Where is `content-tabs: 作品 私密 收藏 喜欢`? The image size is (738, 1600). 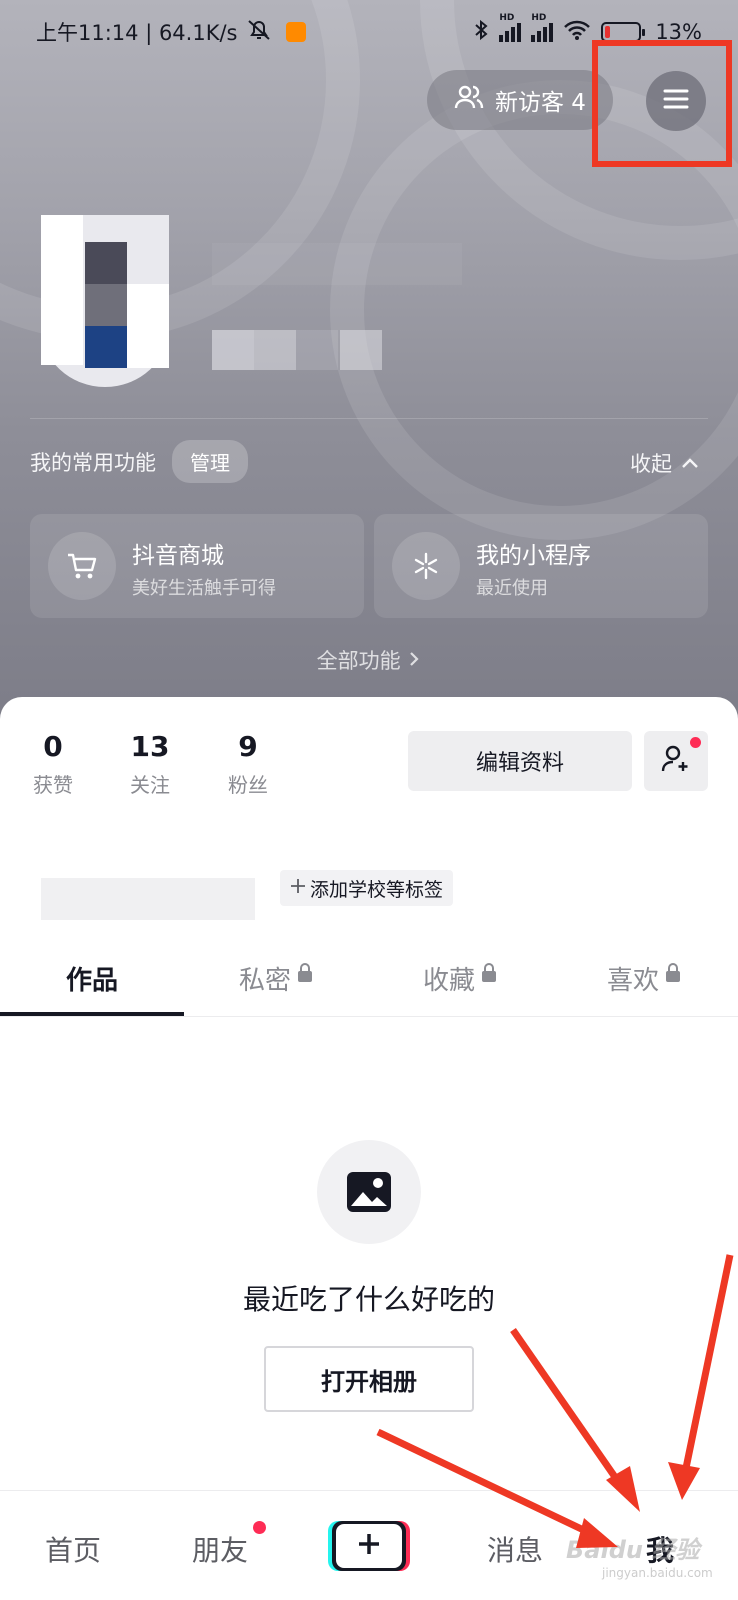
content-tabs: 作品 私密 收藏 喜欢 is located at coordinates (369, 988).